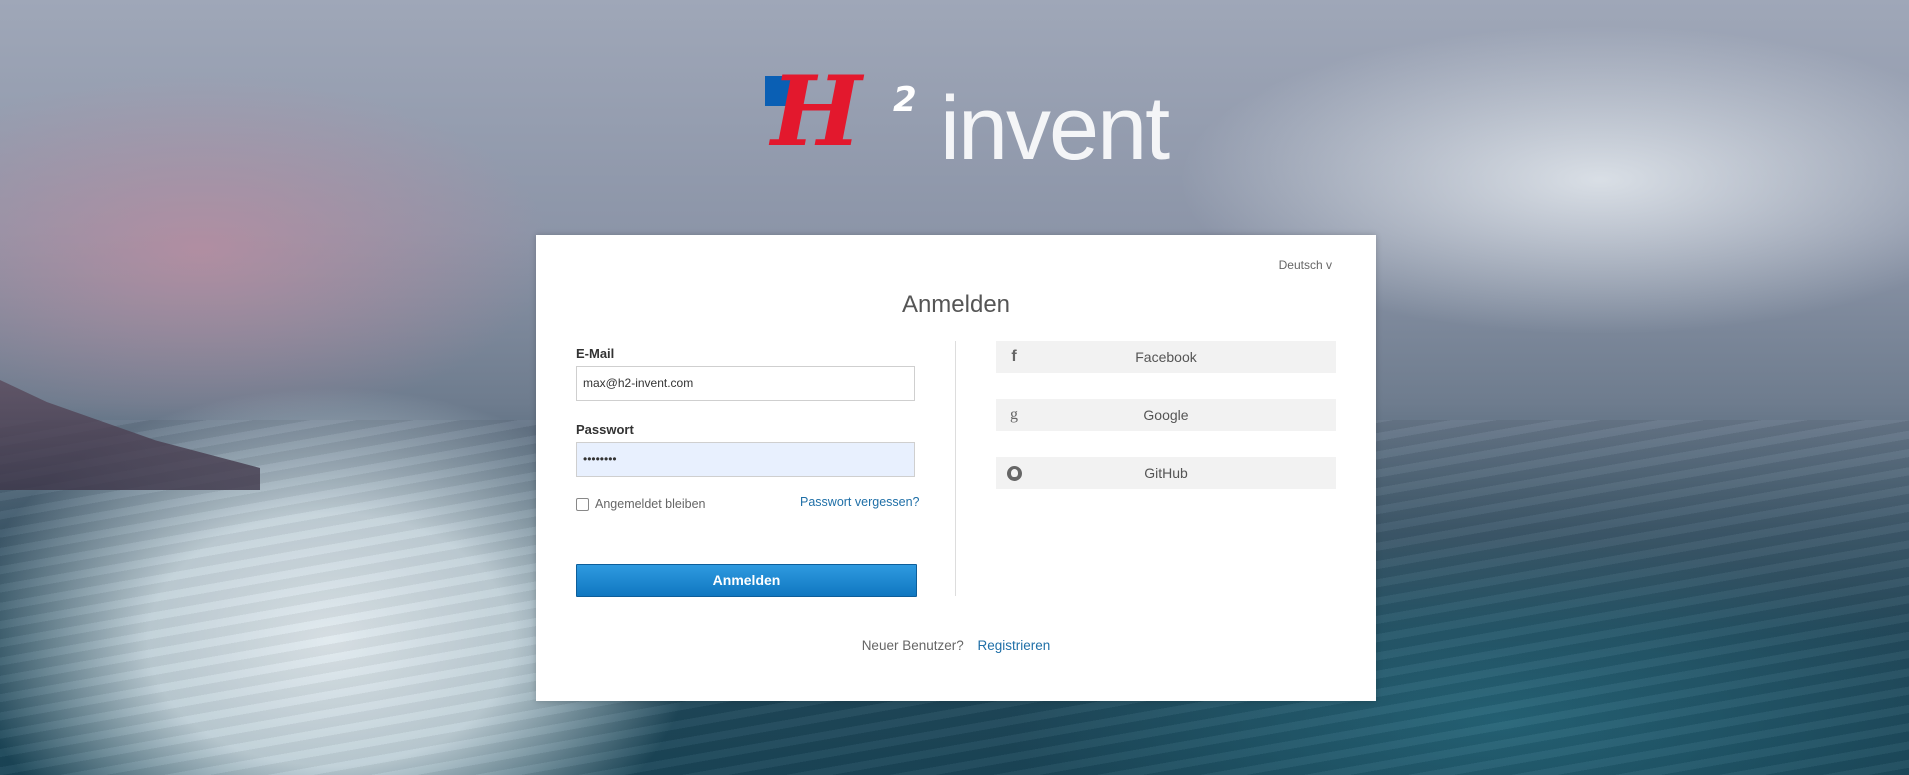 The width and height of the screenshot is (1909, 775). I want to click on google-label: Google, so click(1166, 415).